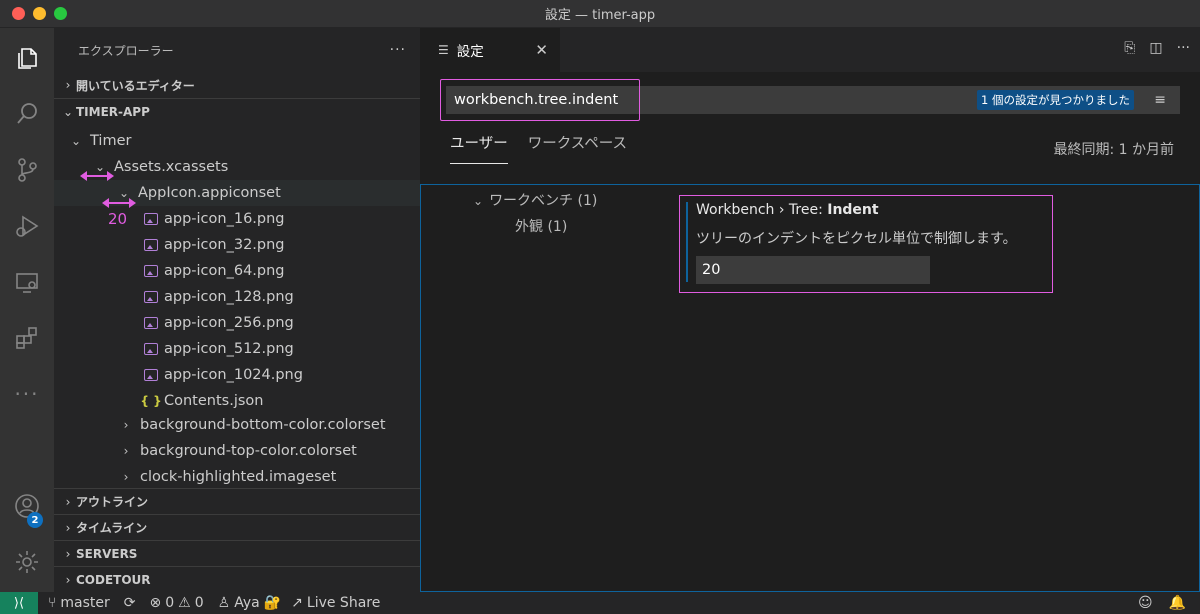 This screenshot has width=1200, height=614. Describe the element at coordinates (1162, 603) in the screenshot. I see `status-right: ☺ 🔔` at that location.